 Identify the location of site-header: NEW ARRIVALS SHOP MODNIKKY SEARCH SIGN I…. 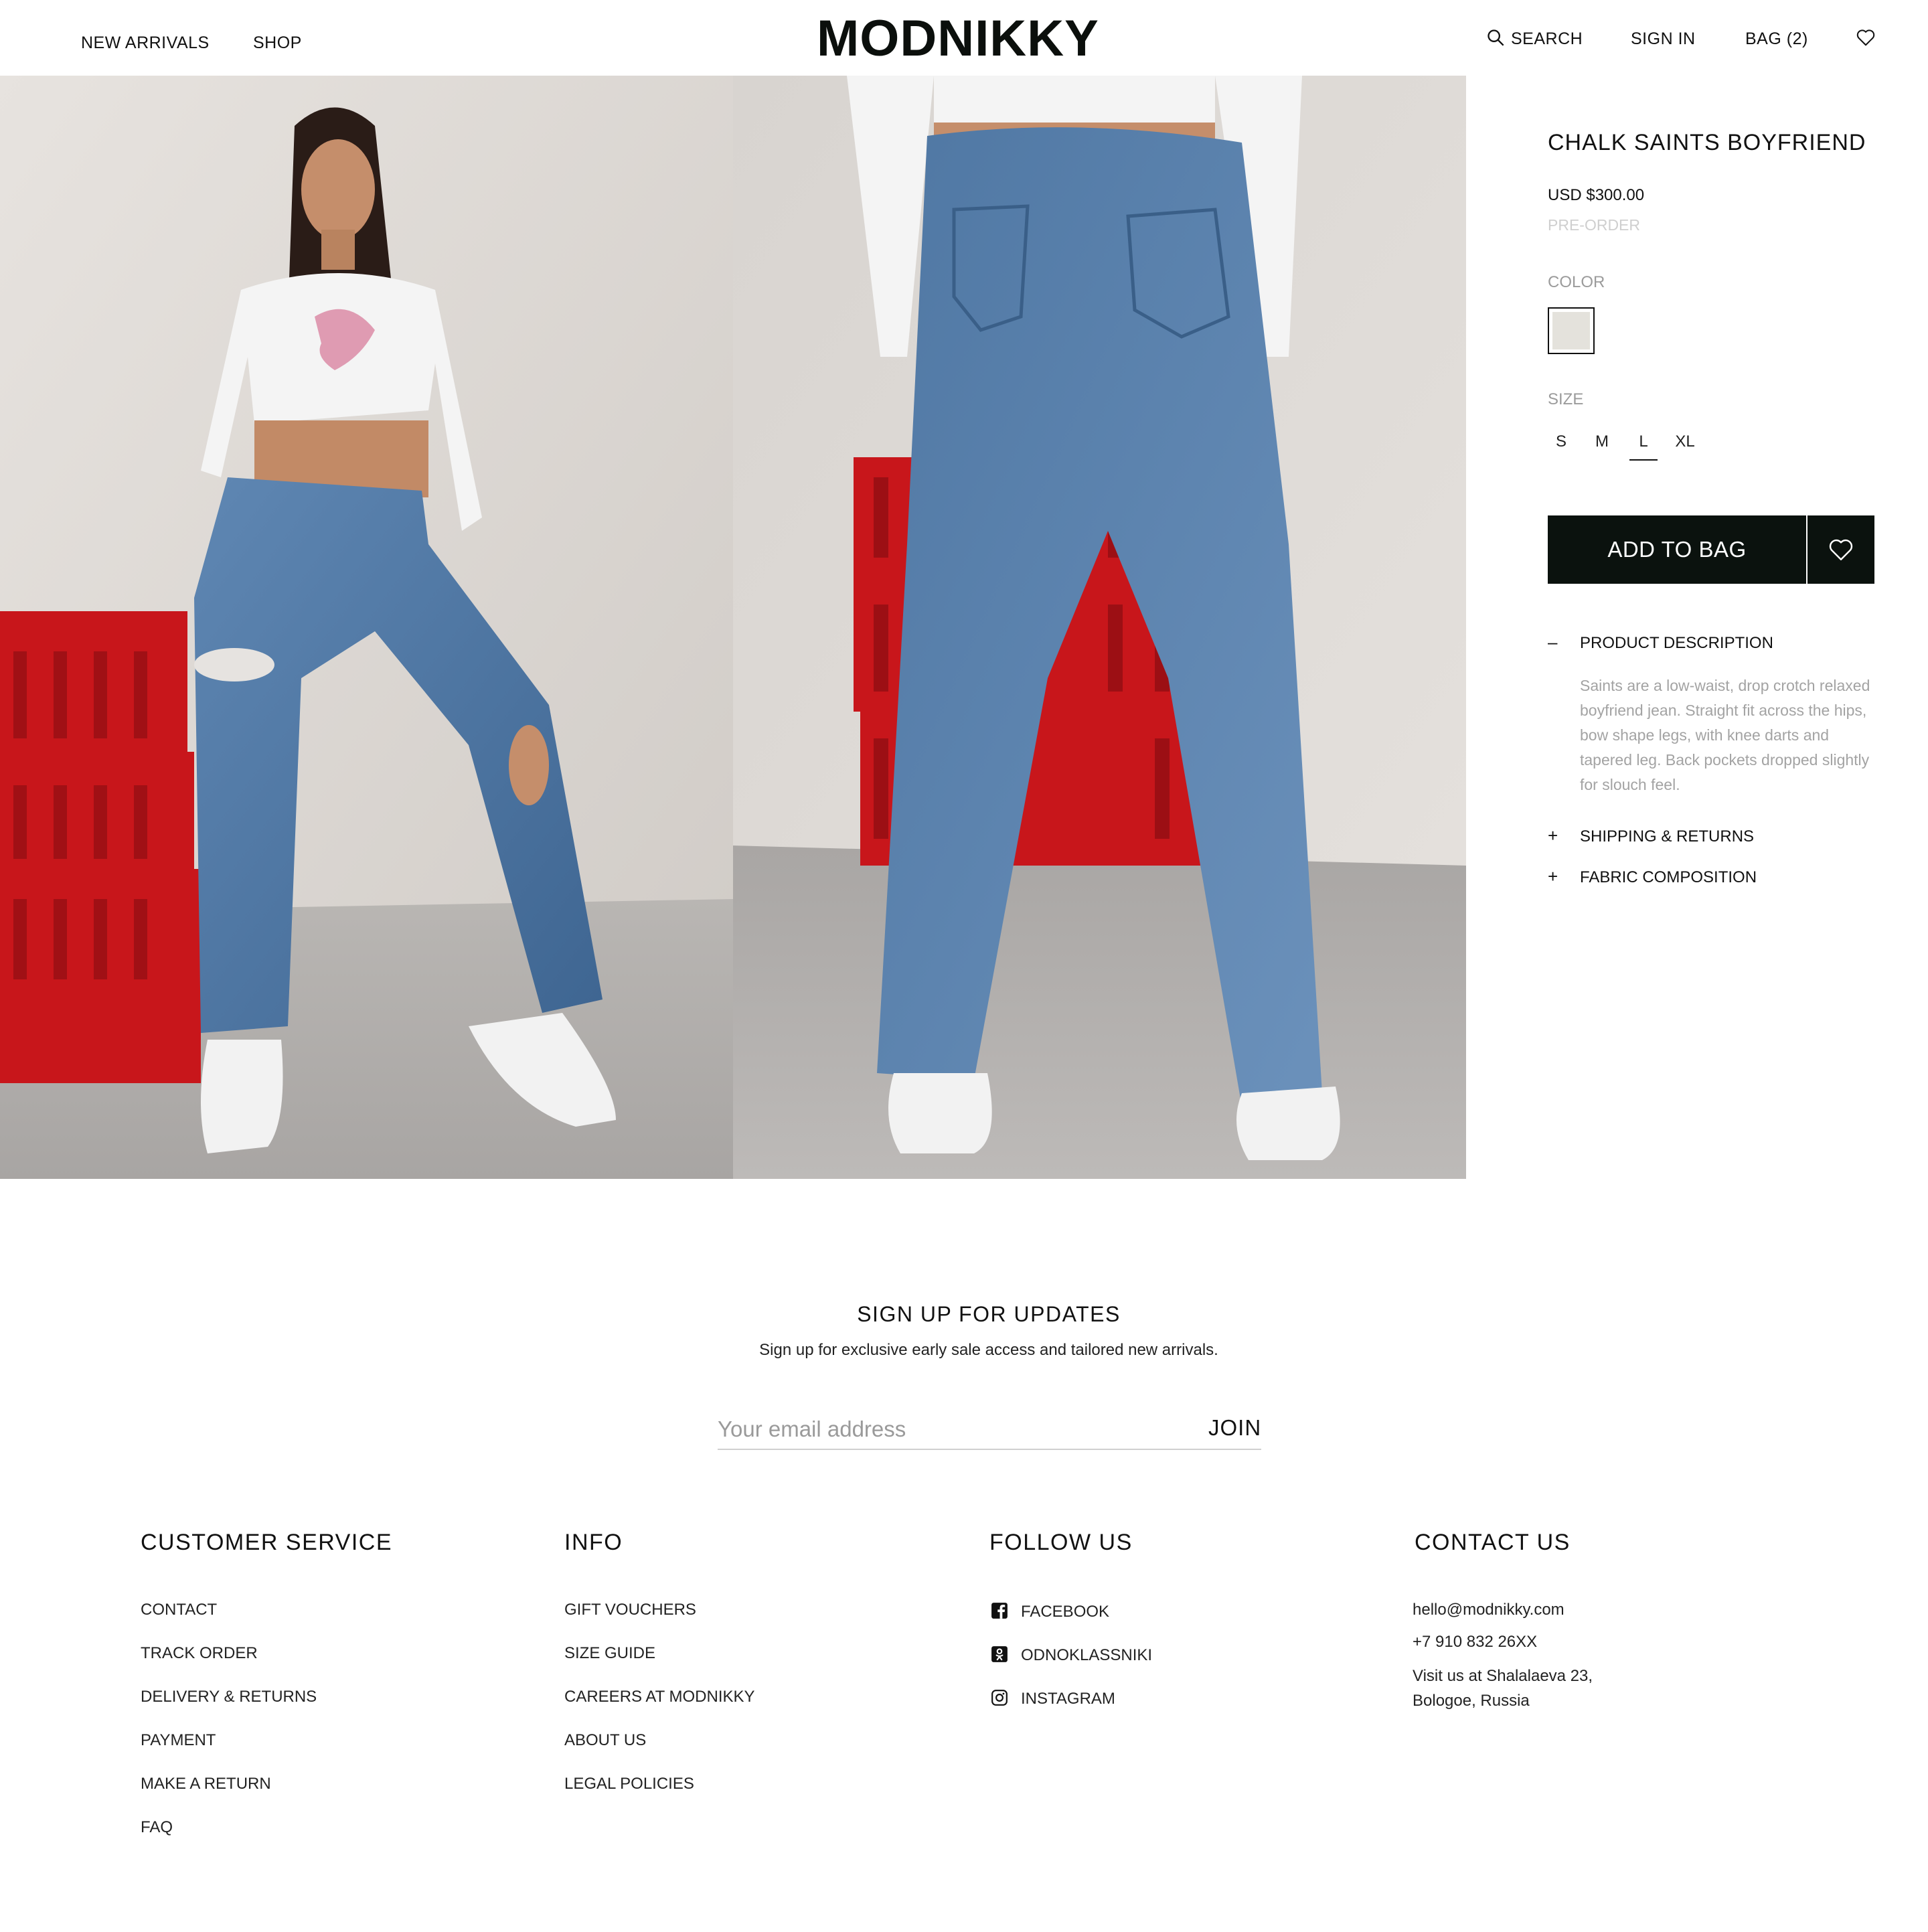
(964, 38).